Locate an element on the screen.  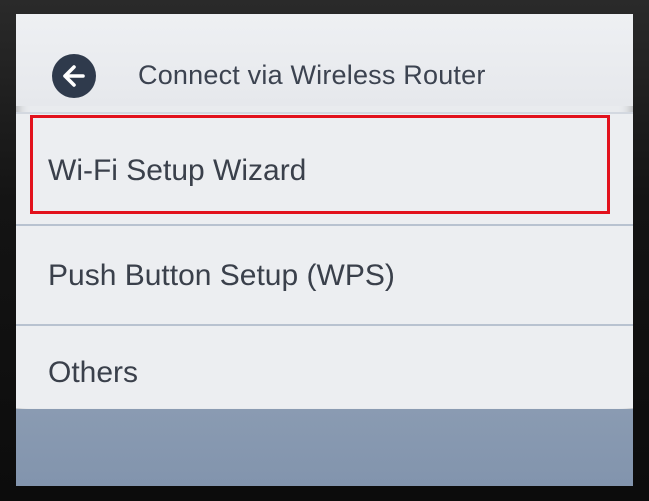
menu-item-label: Push Button Setup (WPS) is located at coordinates (221, 275).